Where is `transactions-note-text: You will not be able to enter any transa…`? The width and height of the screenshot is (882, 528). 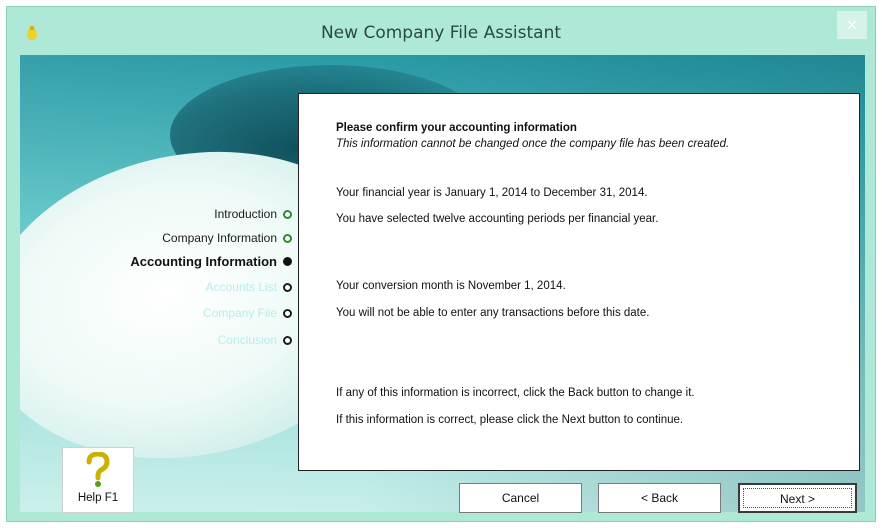
transactions-note-text: You will not be able to enter any transa… is located at coordinates (493, 313).